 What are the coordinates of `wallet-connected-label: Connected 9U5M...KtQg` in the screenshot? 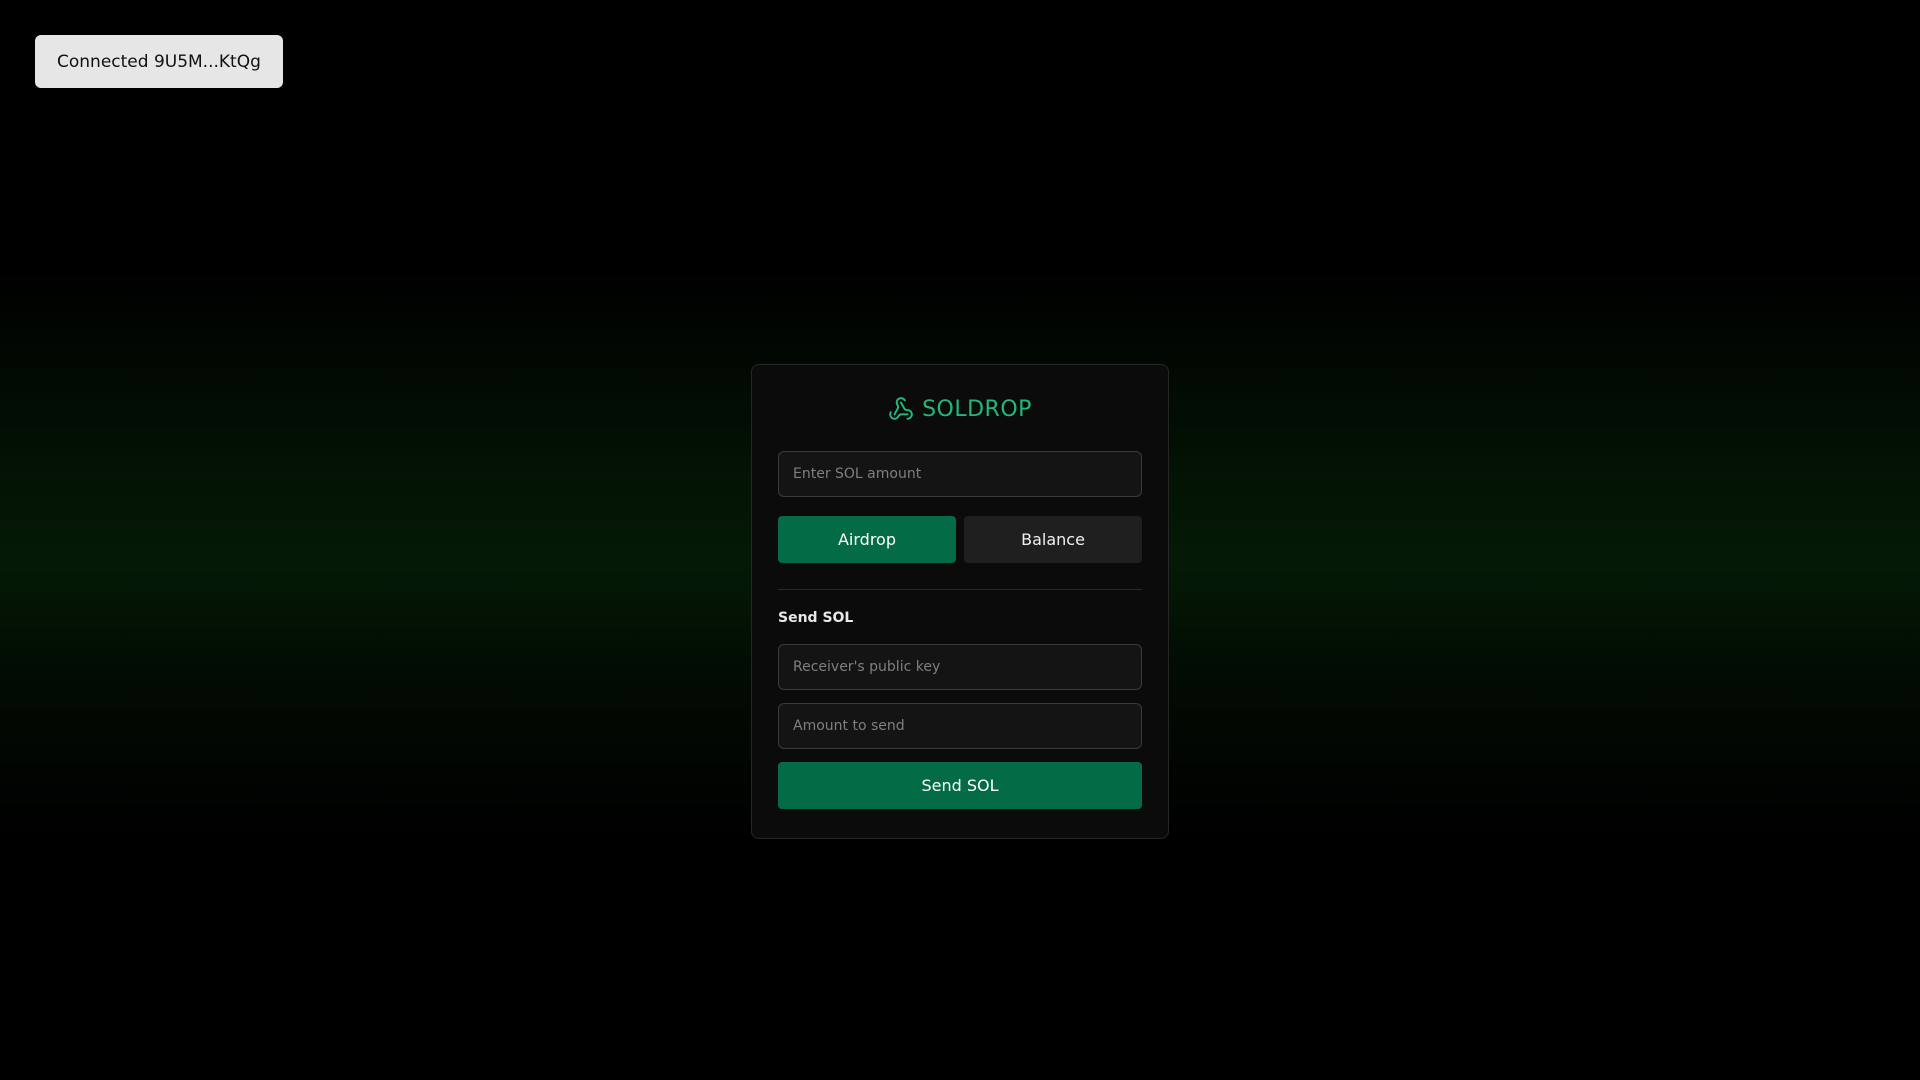 It's located at (159, 61).